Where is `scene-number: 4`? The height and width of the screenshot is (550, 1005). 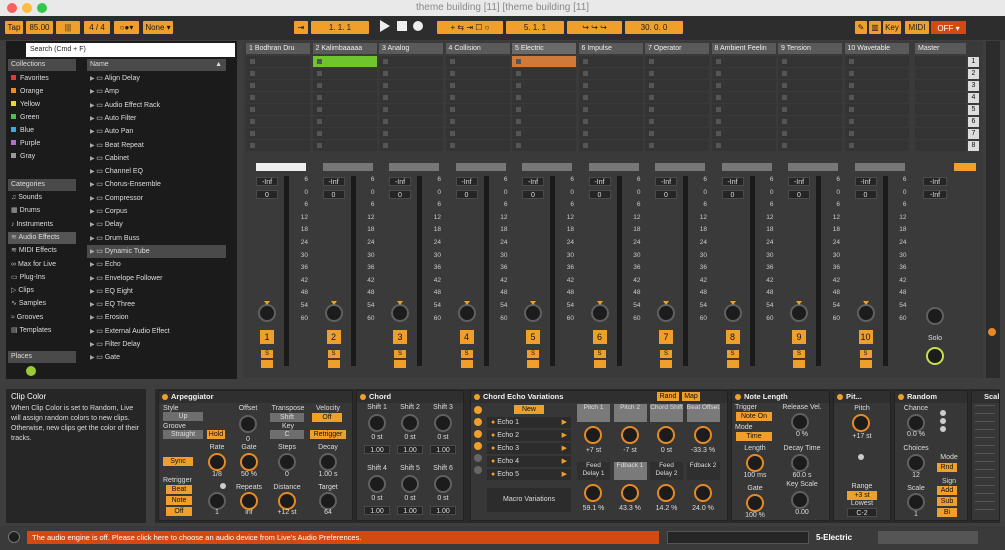
scene-number: 4 is located at coordinates (973, 98).